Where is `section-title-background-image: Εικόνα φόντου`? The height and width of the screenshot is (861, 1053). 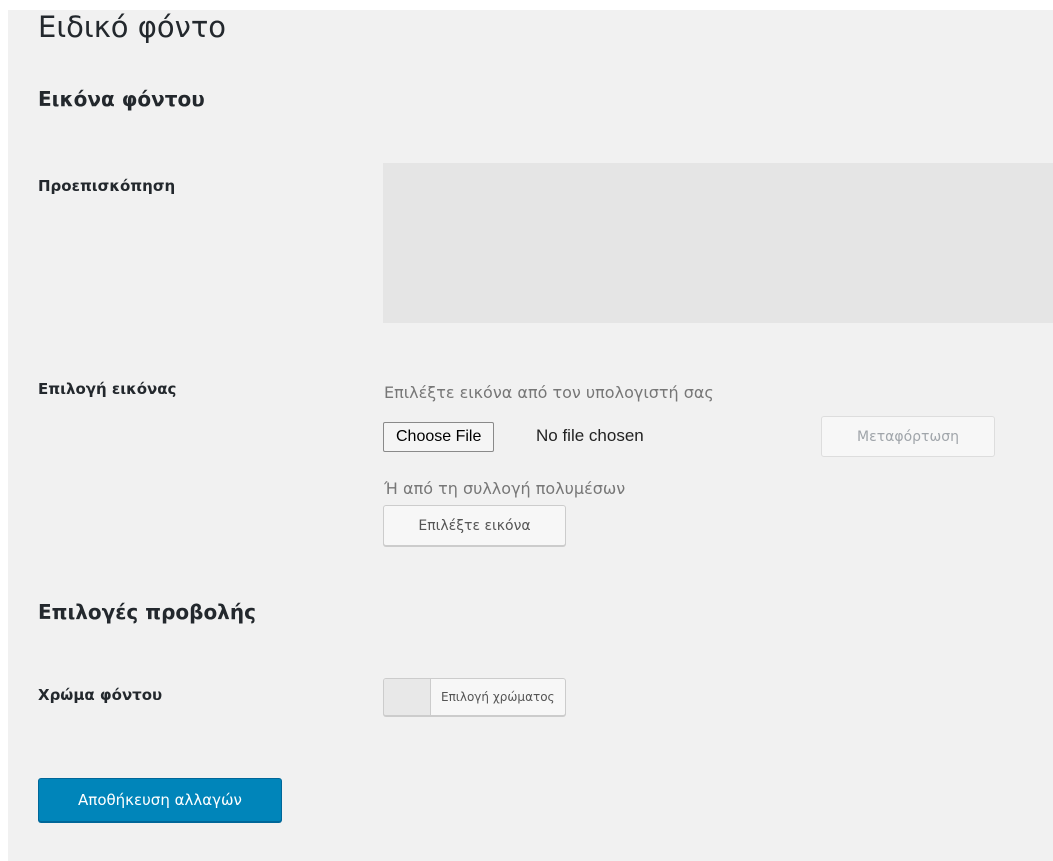 section-title-background-image: Εικόνα φόντου is located at coordinates (121, 99).